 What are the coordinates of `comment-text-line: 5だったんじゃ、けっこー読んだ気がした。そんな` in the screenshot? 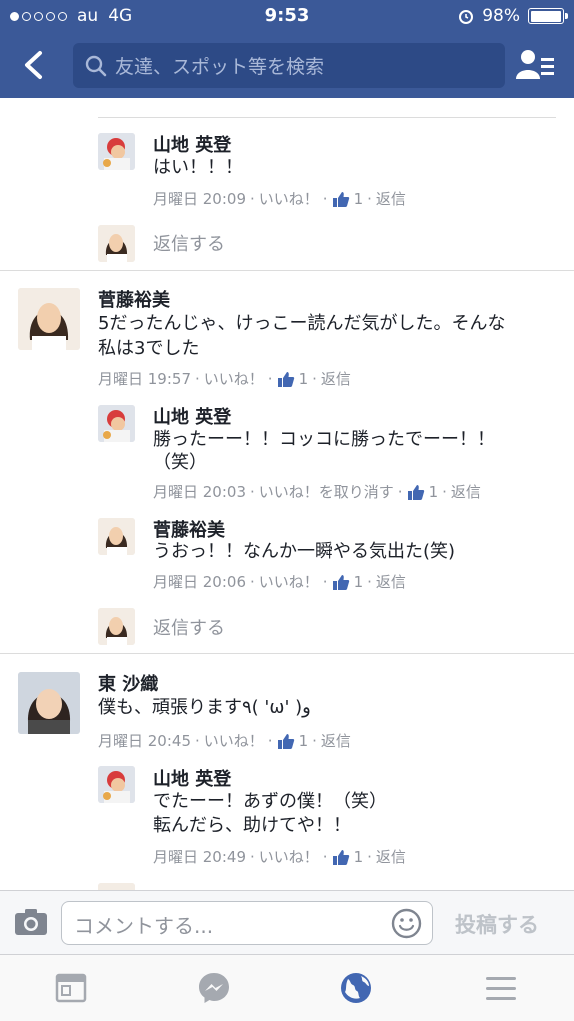 It's located at (302, 323).